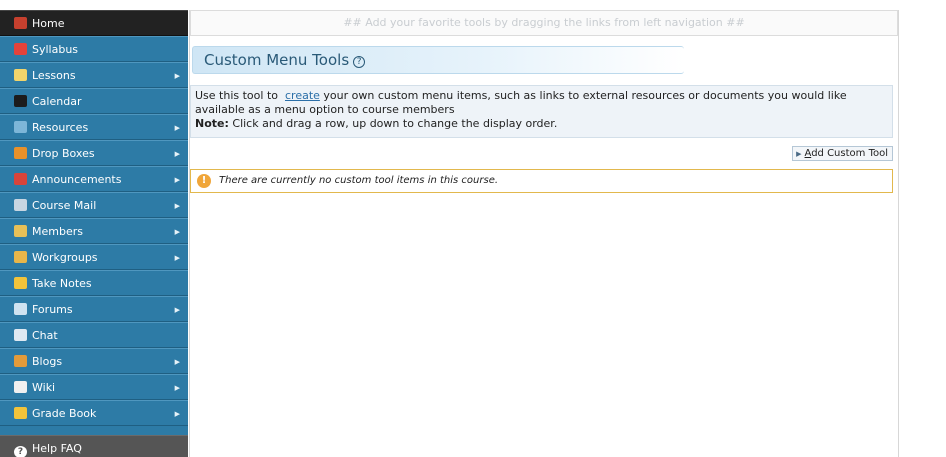  What do you see at coordinates (849, 153) in the screenshot?
I see `add-custom-tool-label: dd Custom Tool` at bounding box center [849, 153].